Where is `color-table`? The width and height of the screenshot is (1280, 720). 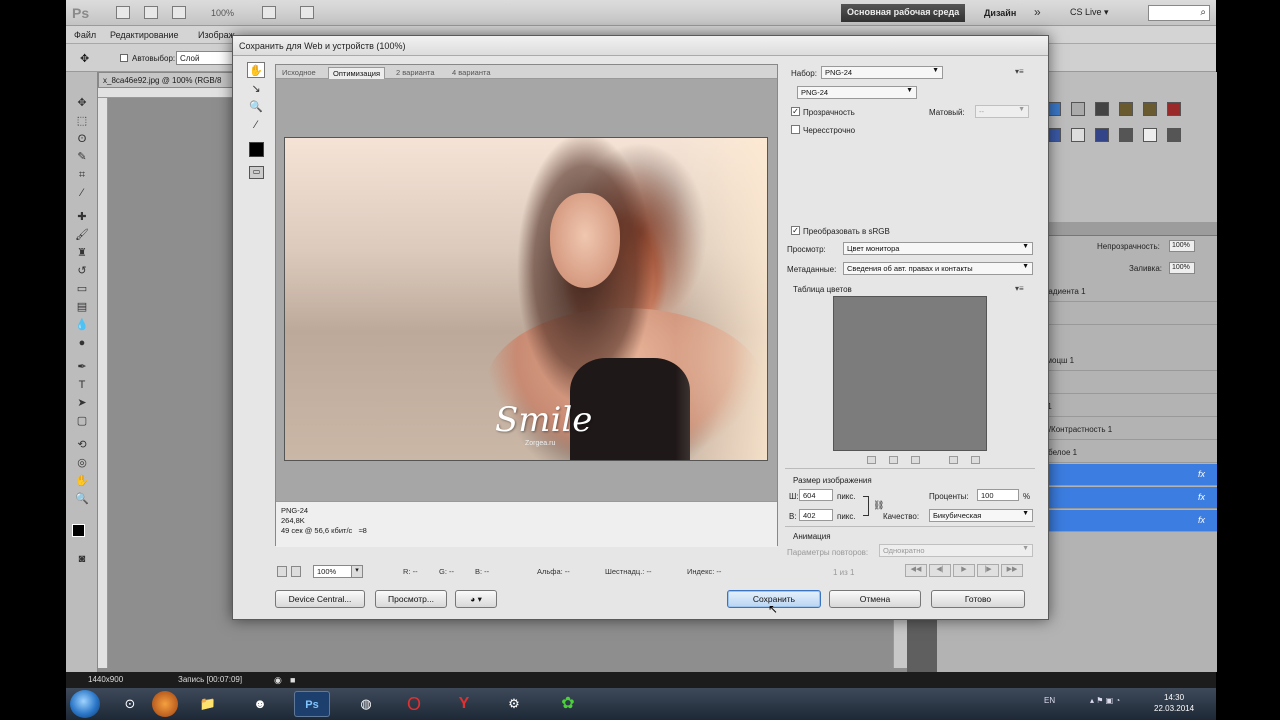 color-table is located at coordinates (910, 373).